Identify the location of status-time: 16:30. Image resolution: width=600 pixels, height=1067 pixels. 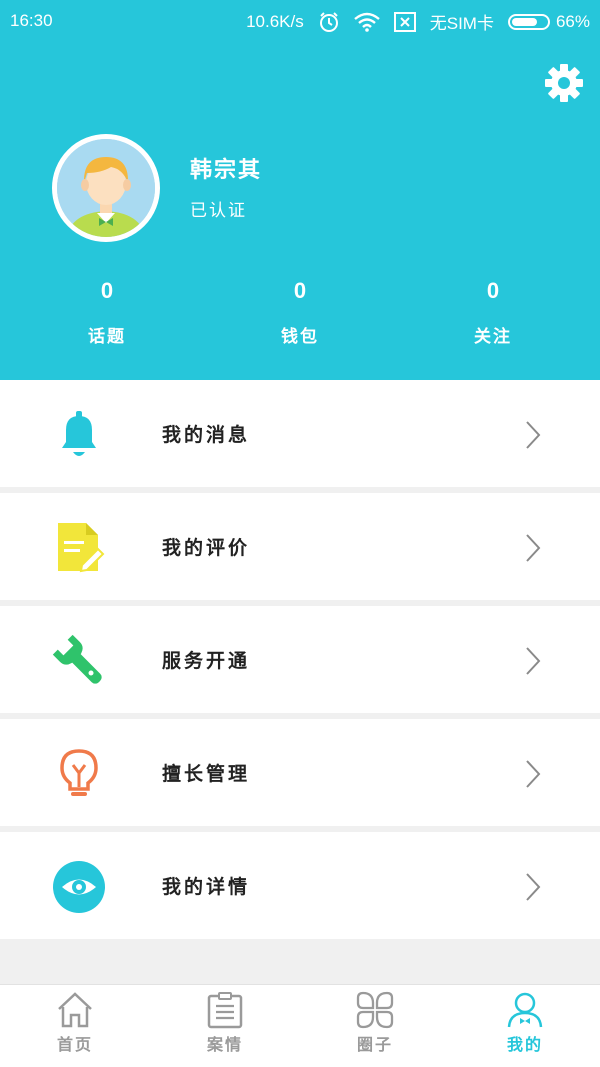
(31, 20).